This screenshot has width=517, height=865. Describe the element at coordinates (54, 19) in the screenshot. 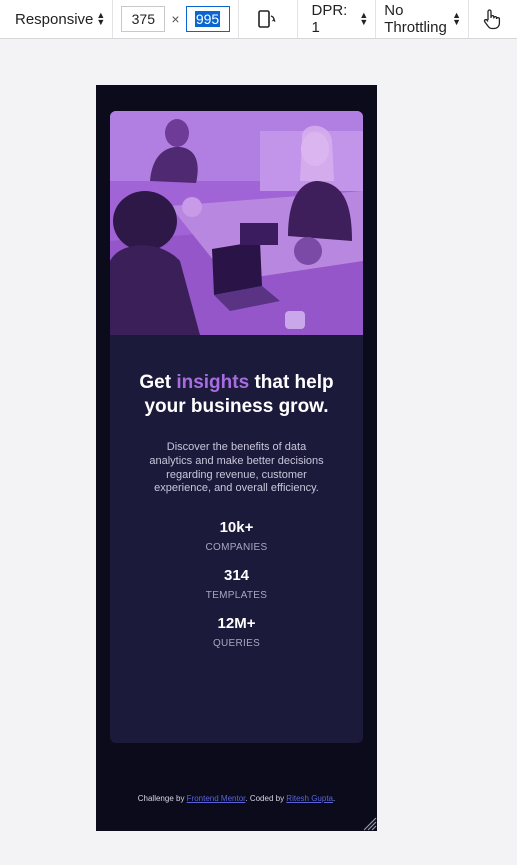

I see `device-select-label: Responsive` at that location.